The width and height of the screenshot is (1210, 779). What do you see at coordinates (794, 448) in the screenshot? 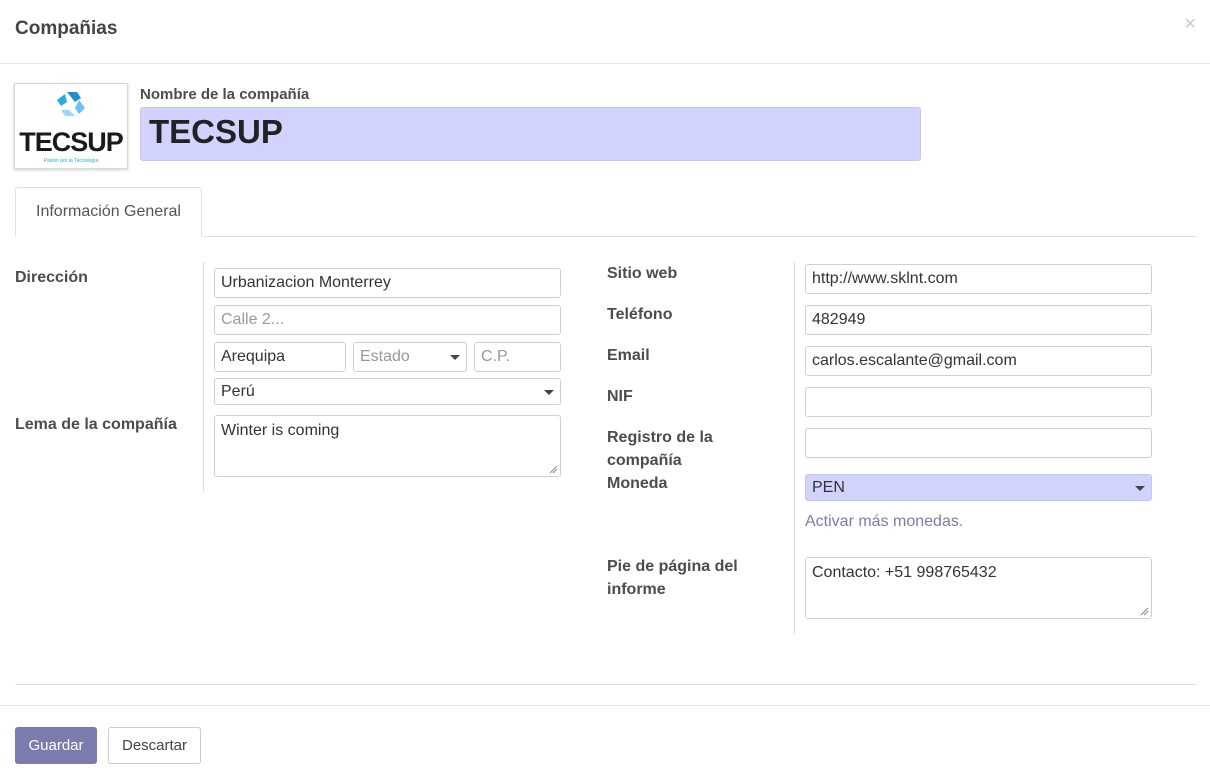
I see `right-column-separator` at bounding box center [794, 448].